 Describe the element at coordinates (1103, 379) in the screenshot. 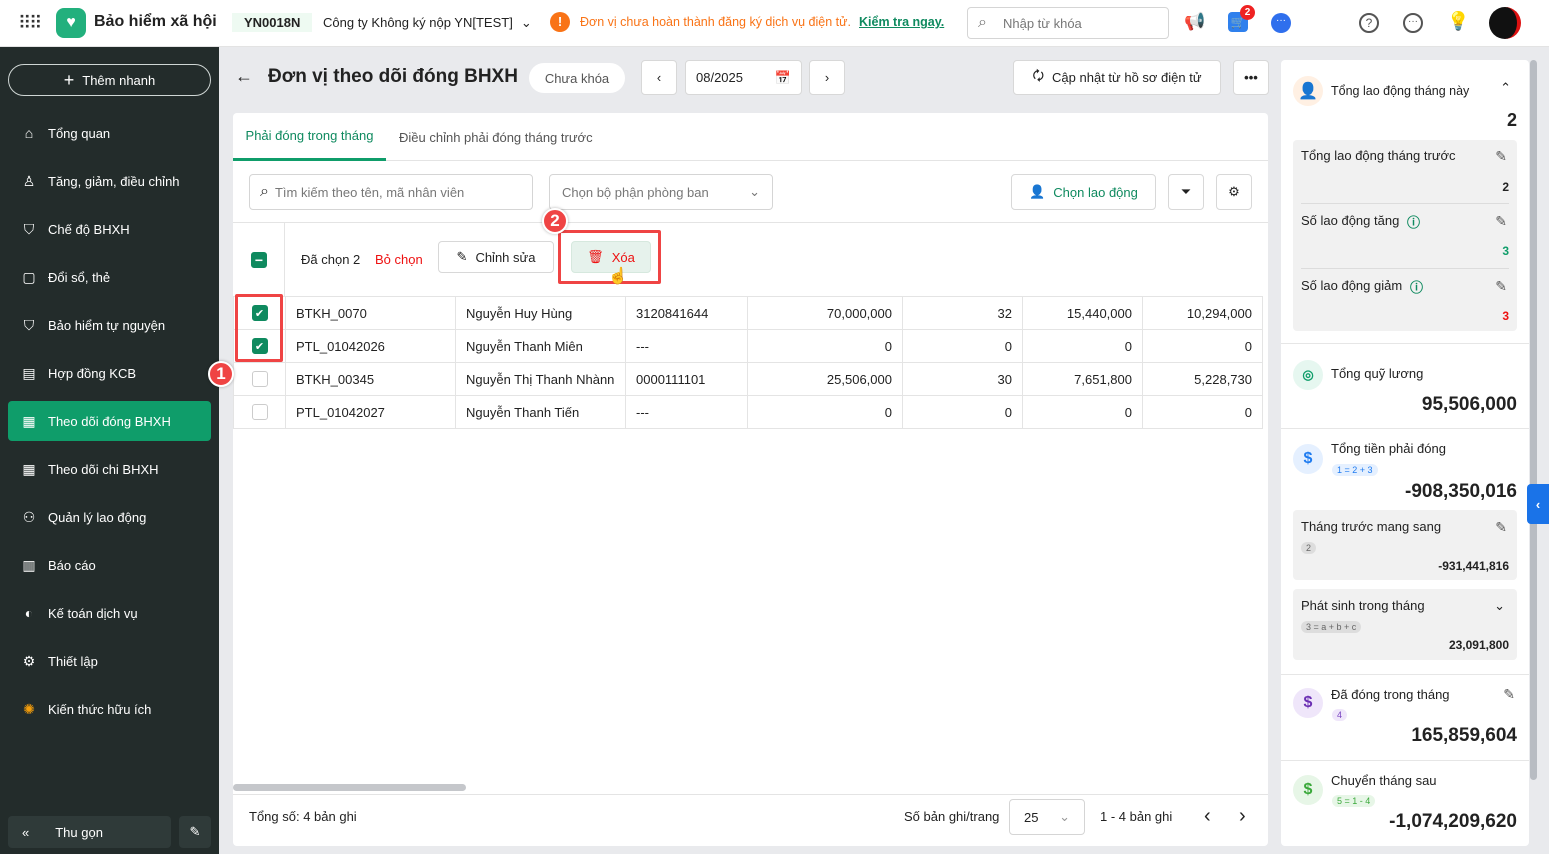

I see `cell-c3: 7,651,800` at that location.